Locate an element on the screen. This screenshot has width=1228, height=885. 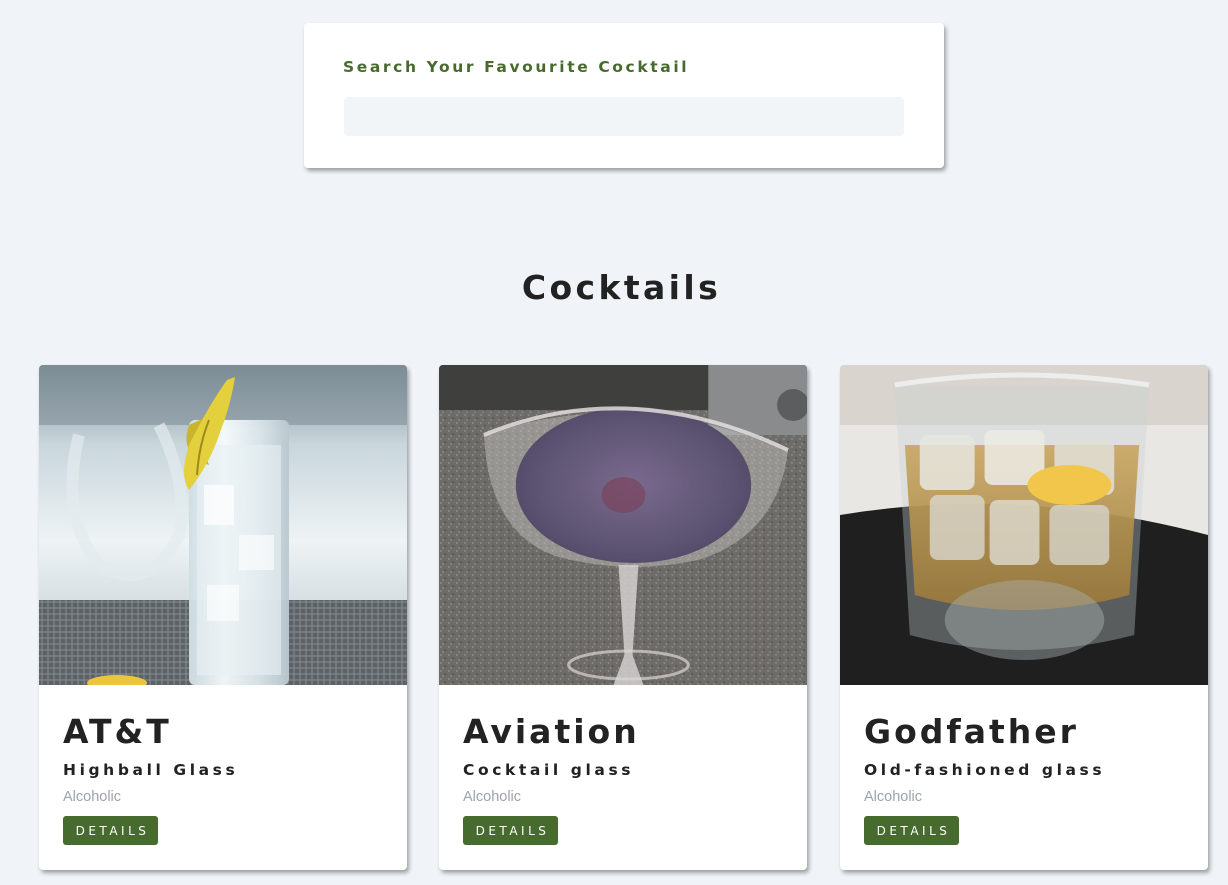
search-form: Search Your Favourite Cocktail is located at coordinates (624, 95).